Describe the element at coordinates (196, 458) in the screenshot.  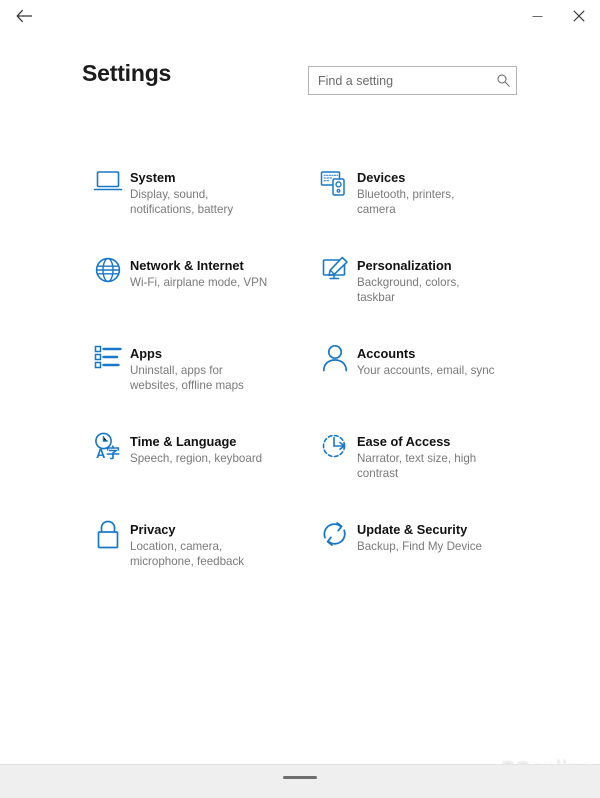
I see `tile-description: Speech, region, keyboard` at that location.